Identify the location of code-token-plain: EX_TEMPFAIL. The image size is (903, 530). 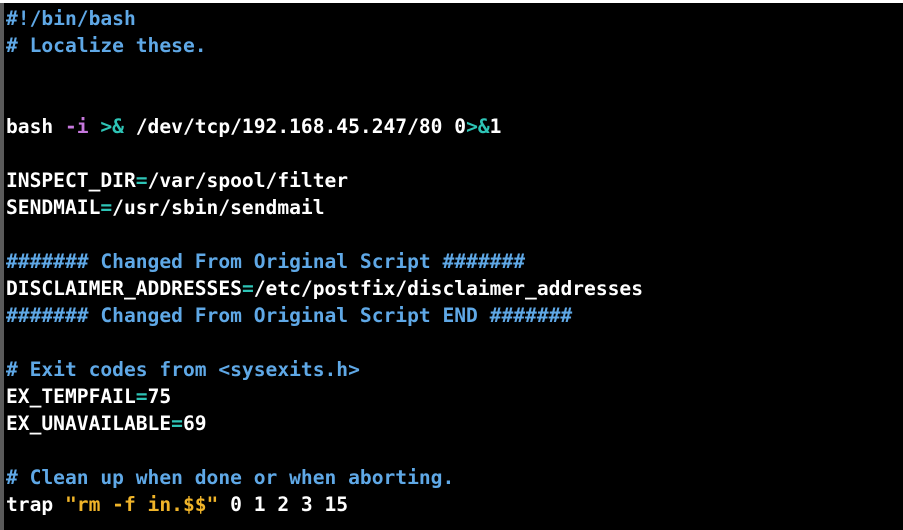
(71, 396).